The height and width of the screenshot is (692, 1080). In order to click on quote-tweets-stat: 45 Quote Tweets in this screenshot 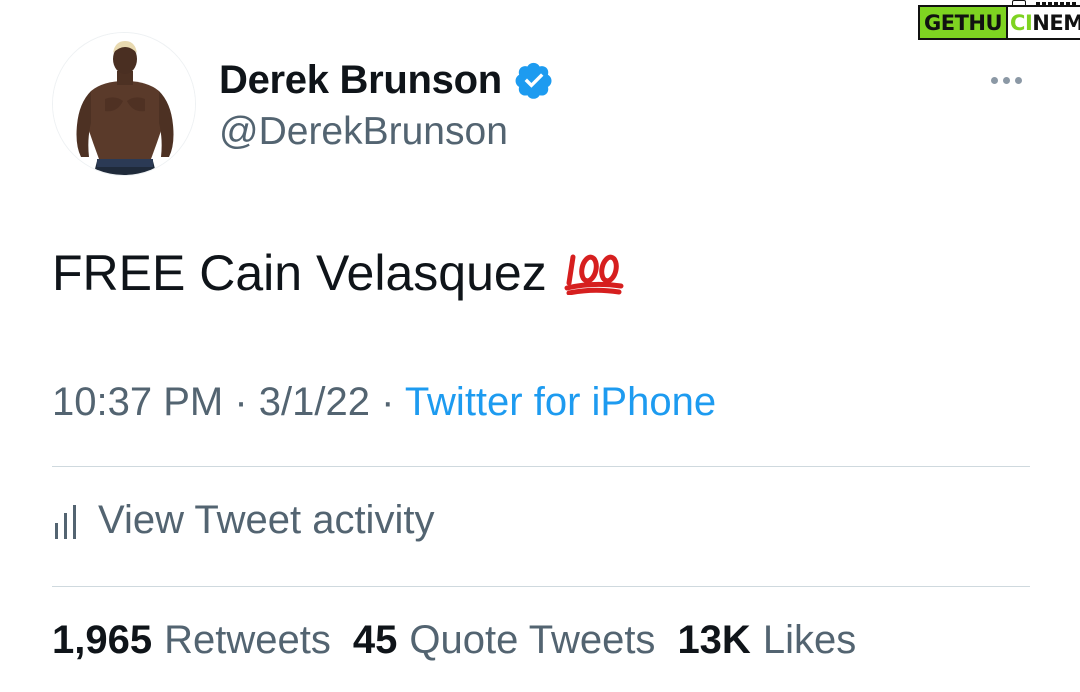, I will do `click(504, 640)`.